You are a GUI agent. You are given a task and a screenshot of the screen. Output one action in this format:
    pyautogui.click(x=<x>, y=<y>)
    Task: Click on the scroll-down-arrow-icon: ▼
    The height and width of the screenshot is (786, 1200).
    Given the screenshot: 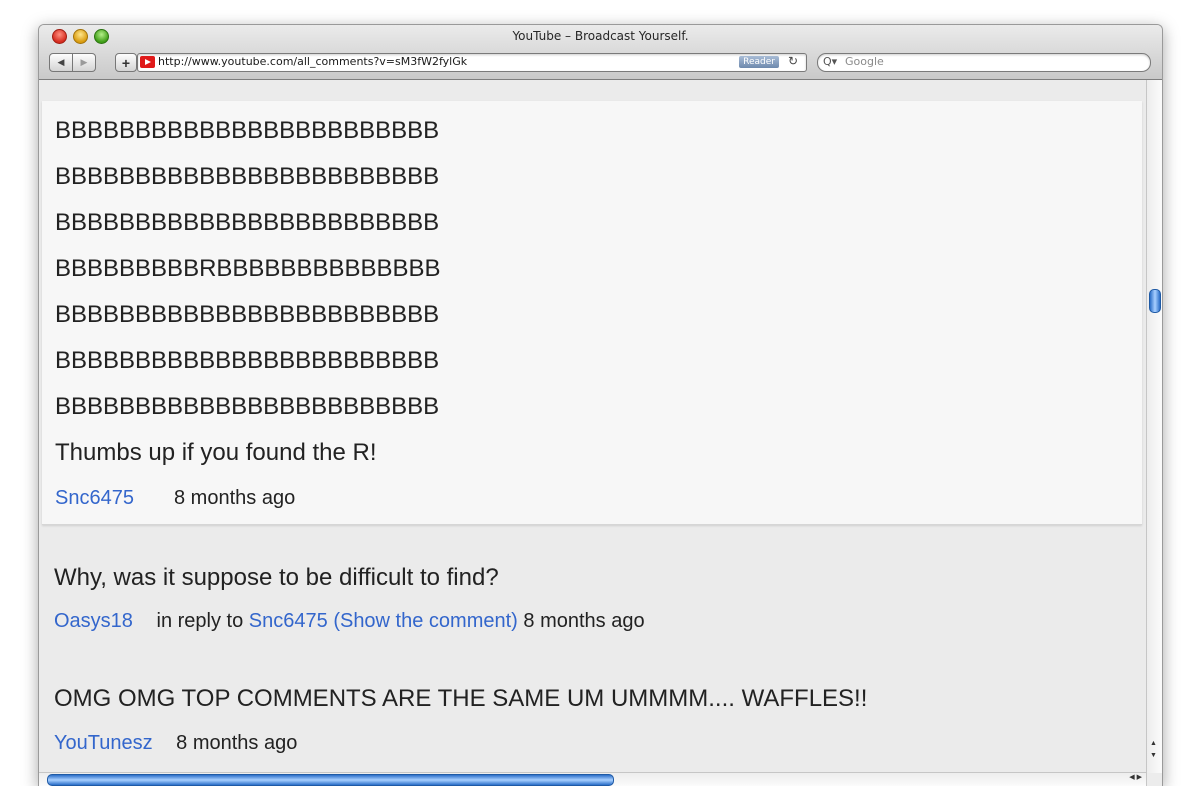 What is the action you would take?
    pyautogui.click(x=1153, y=755)
    